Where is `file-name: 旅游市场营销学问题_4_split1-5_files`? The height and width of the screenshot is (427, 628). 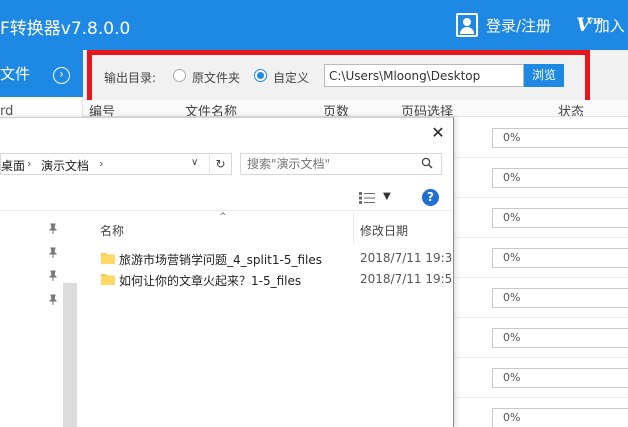
file-name: 旅游市场营销学问题_4_split1-5_files is located at coordinates (221, 260).